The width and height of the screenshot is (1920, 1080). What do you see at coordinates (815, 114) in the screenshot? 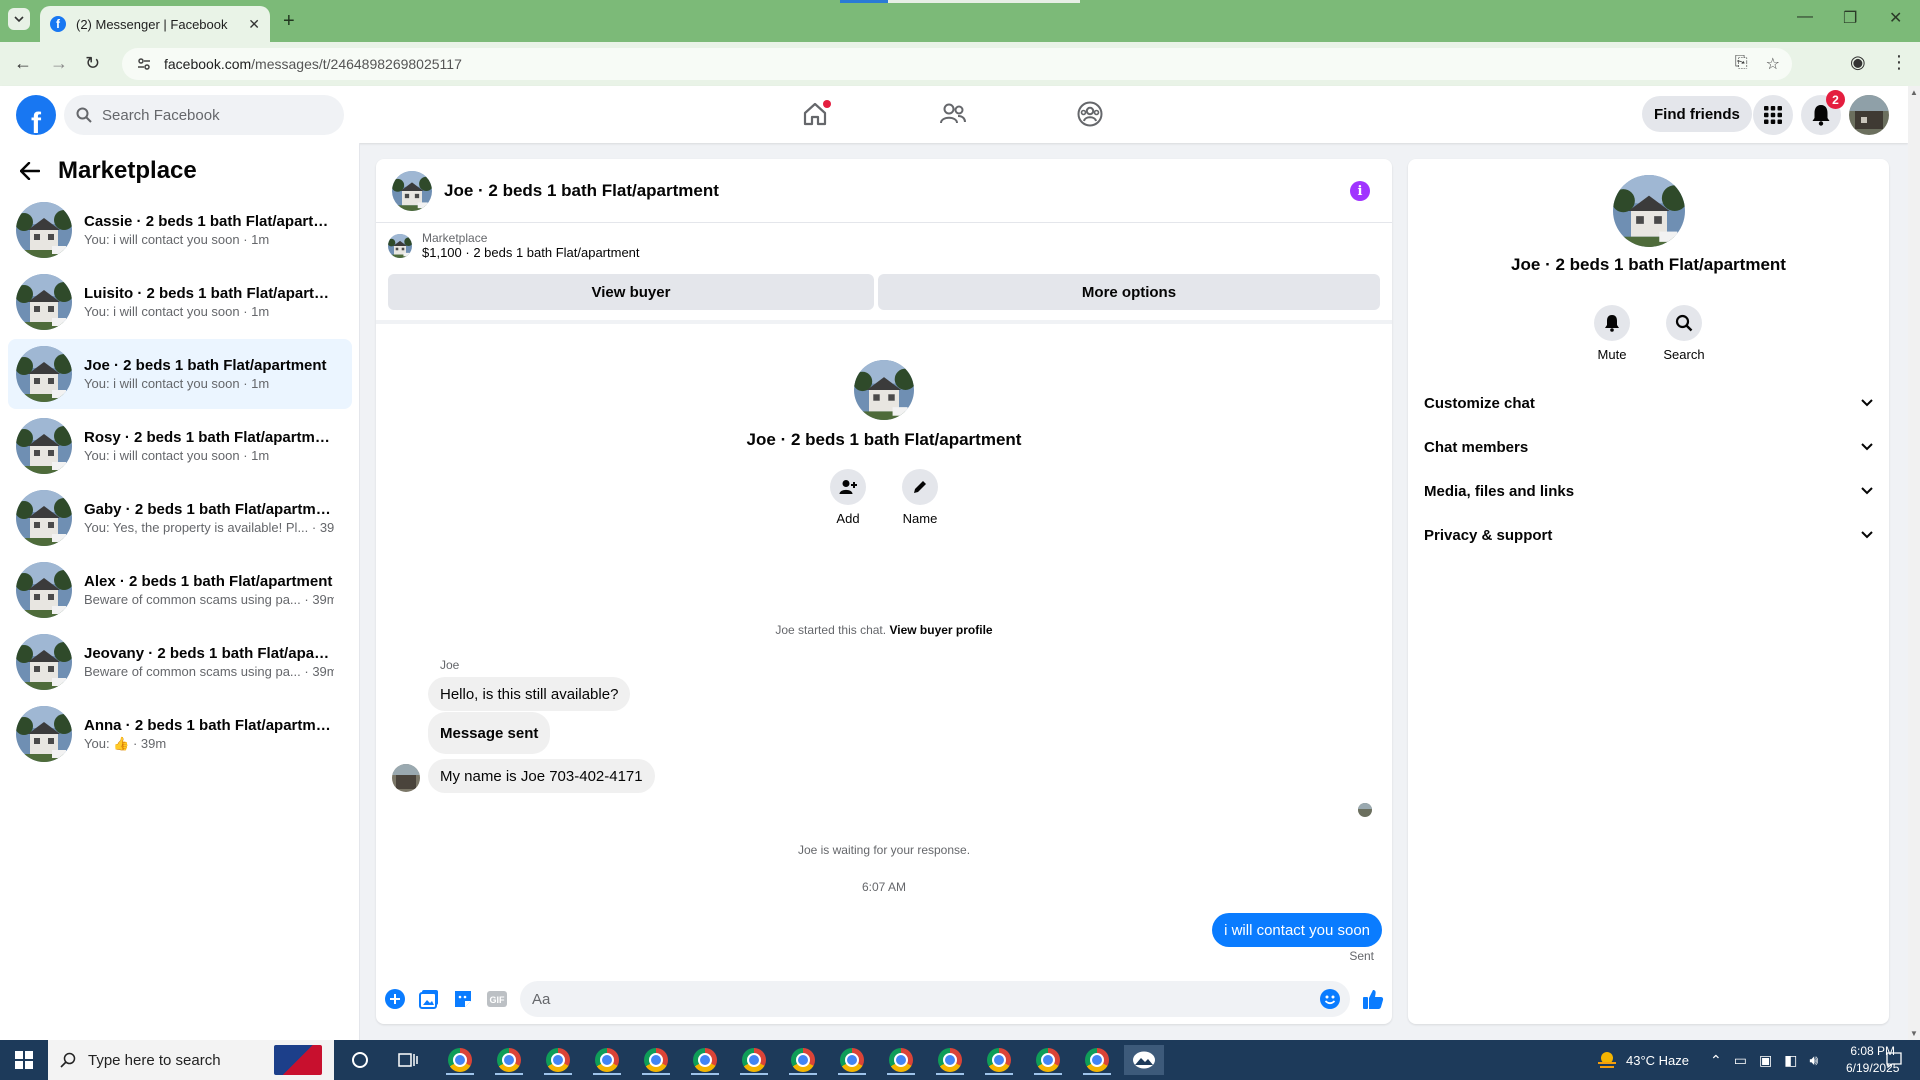
I see `home-nav-icon` at bounding box center [815, 114].